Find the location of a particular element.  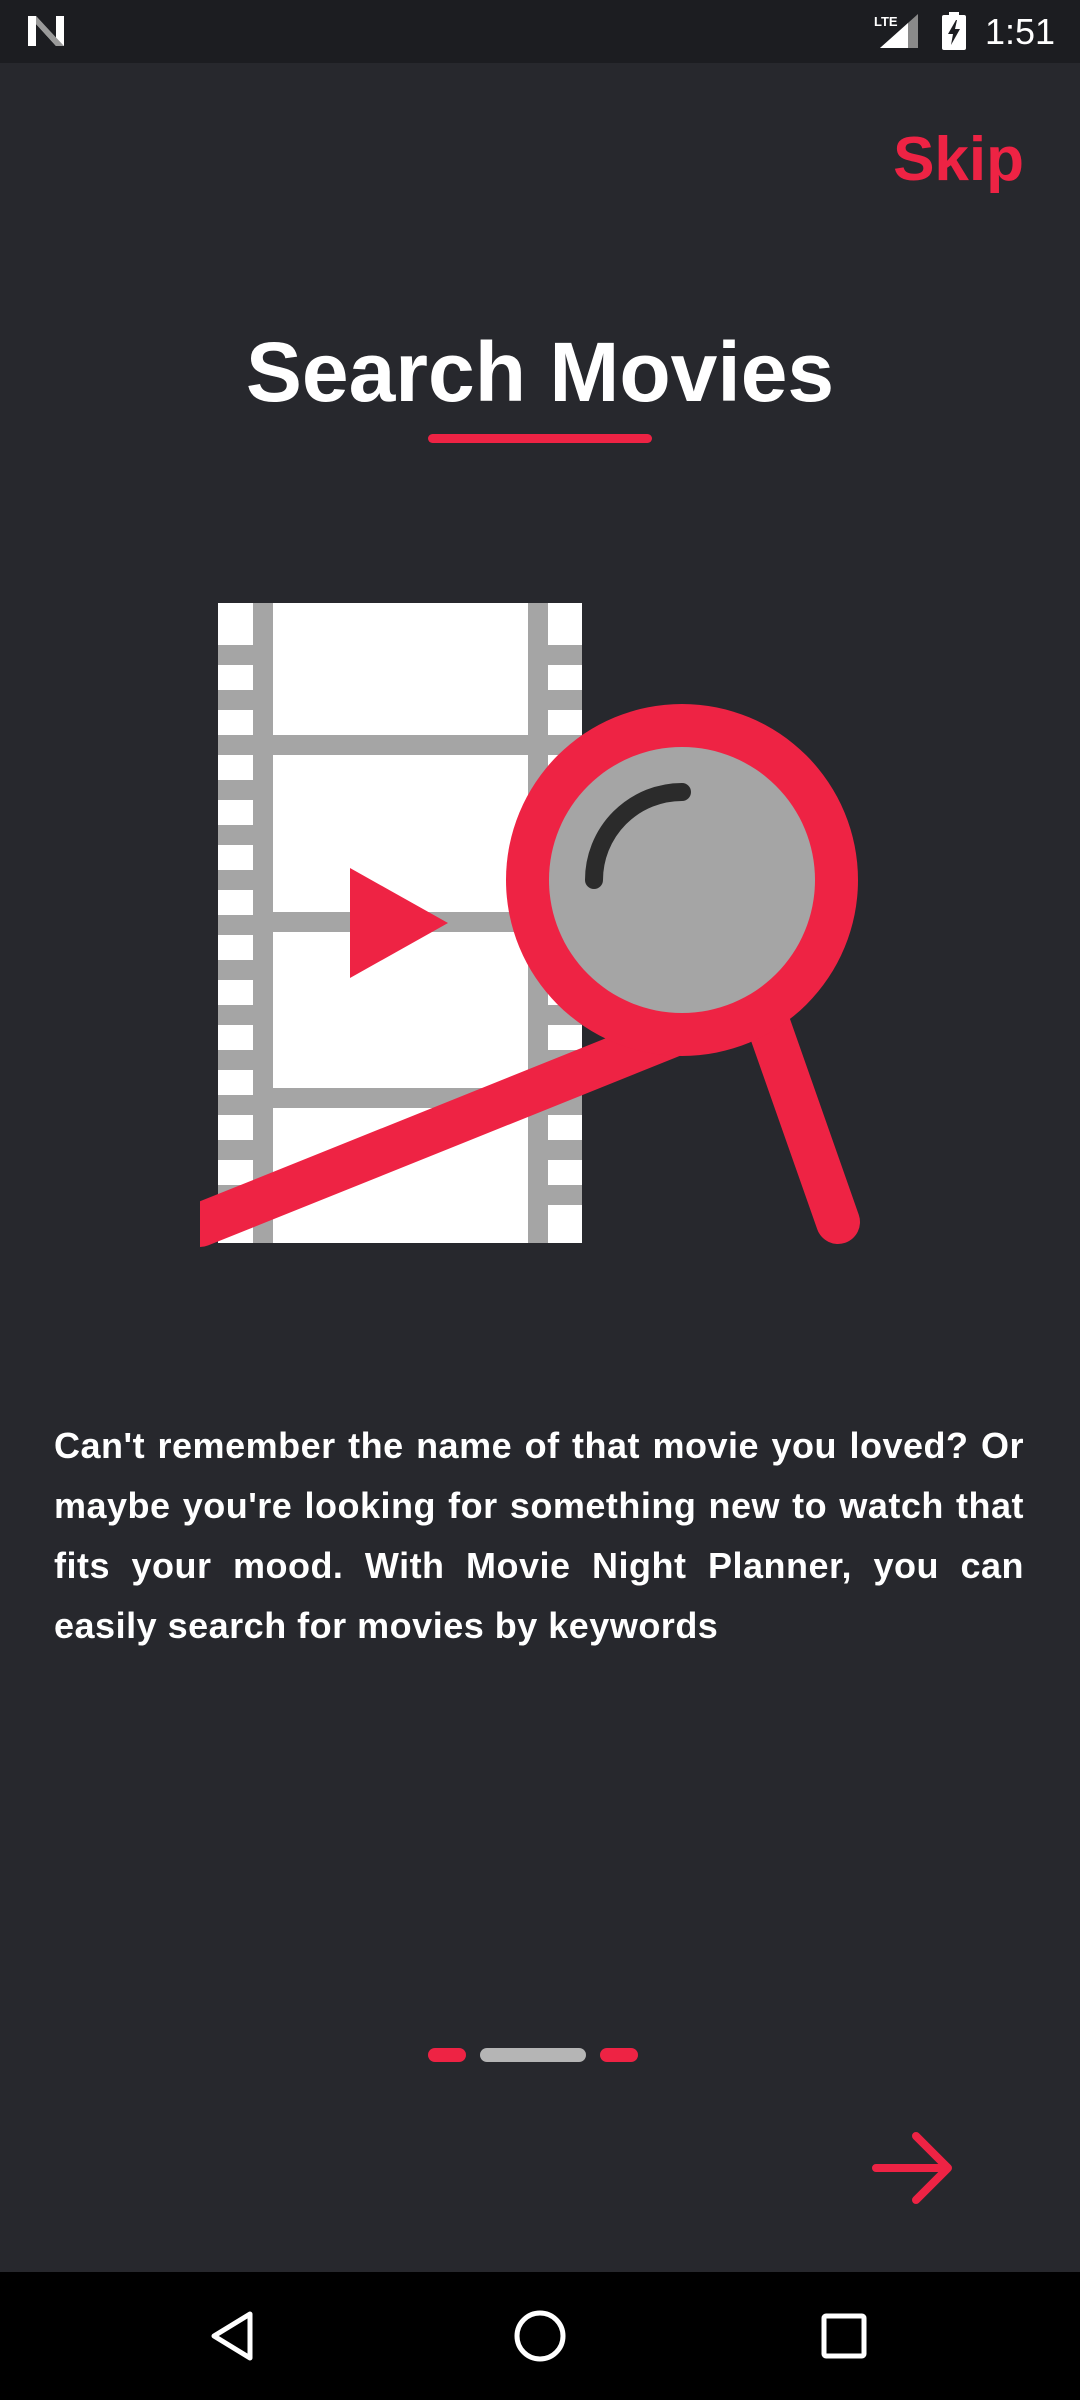

page-dot-active is located at coordinates (533, 2055).